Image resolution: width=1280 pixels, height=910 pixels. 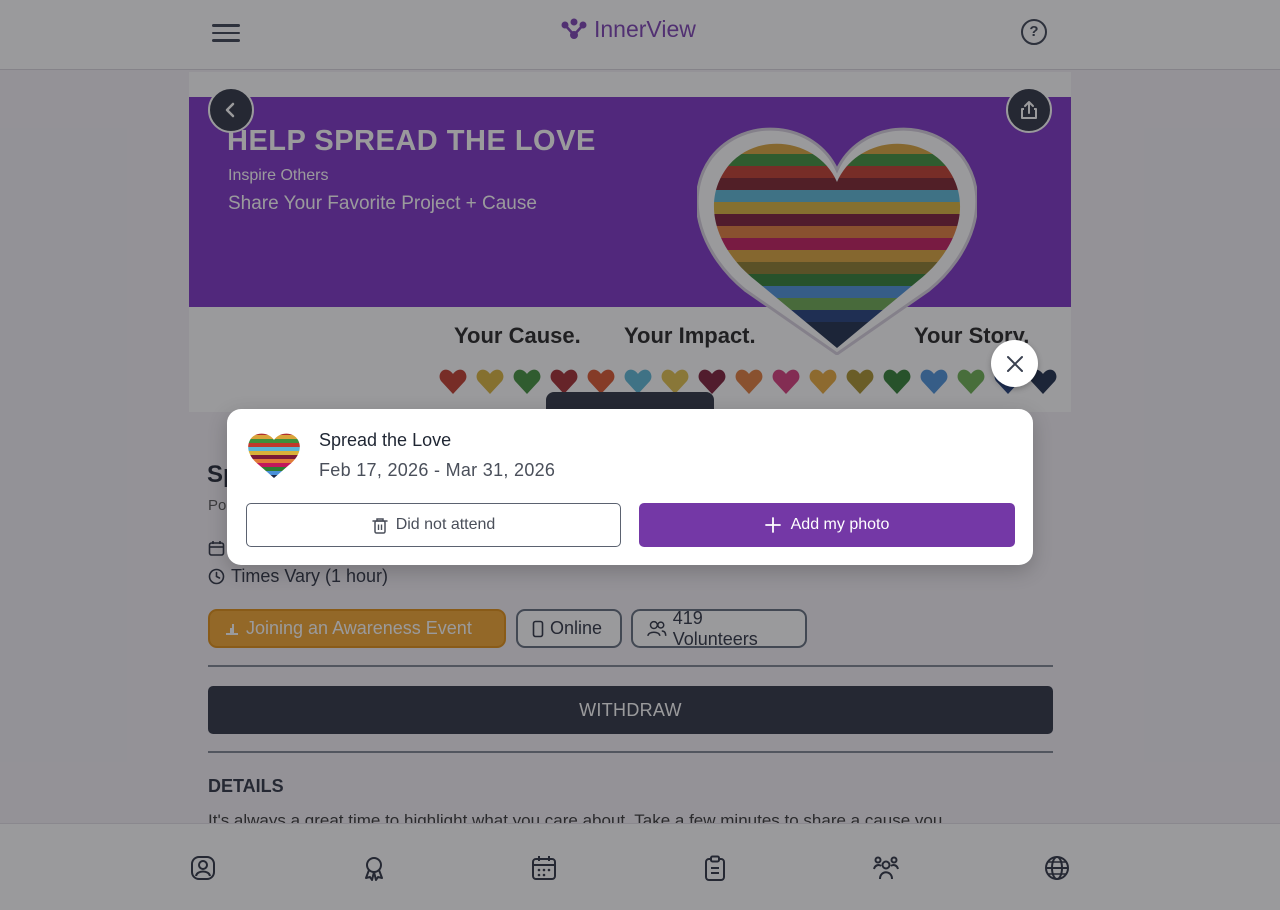 What do you see at coordinates (385, 440) in the screenshot?
I see `modal-event-title: Spread the Love` at bounding box center [385, 440].